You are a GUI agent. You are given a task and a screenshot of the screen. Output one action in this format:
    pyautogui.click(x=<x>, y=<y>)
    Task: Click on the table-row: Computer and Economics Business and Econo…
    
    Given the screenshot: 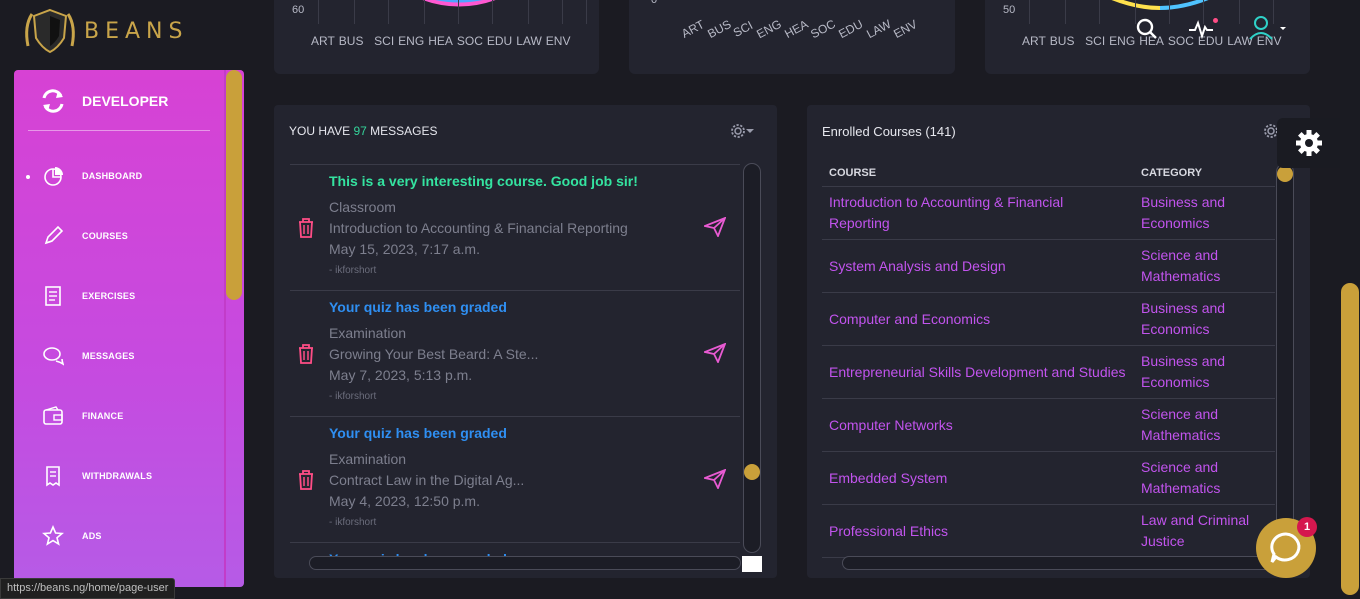 What is the action you would take?
    pyautogui.click(x=1048, y=319)
    